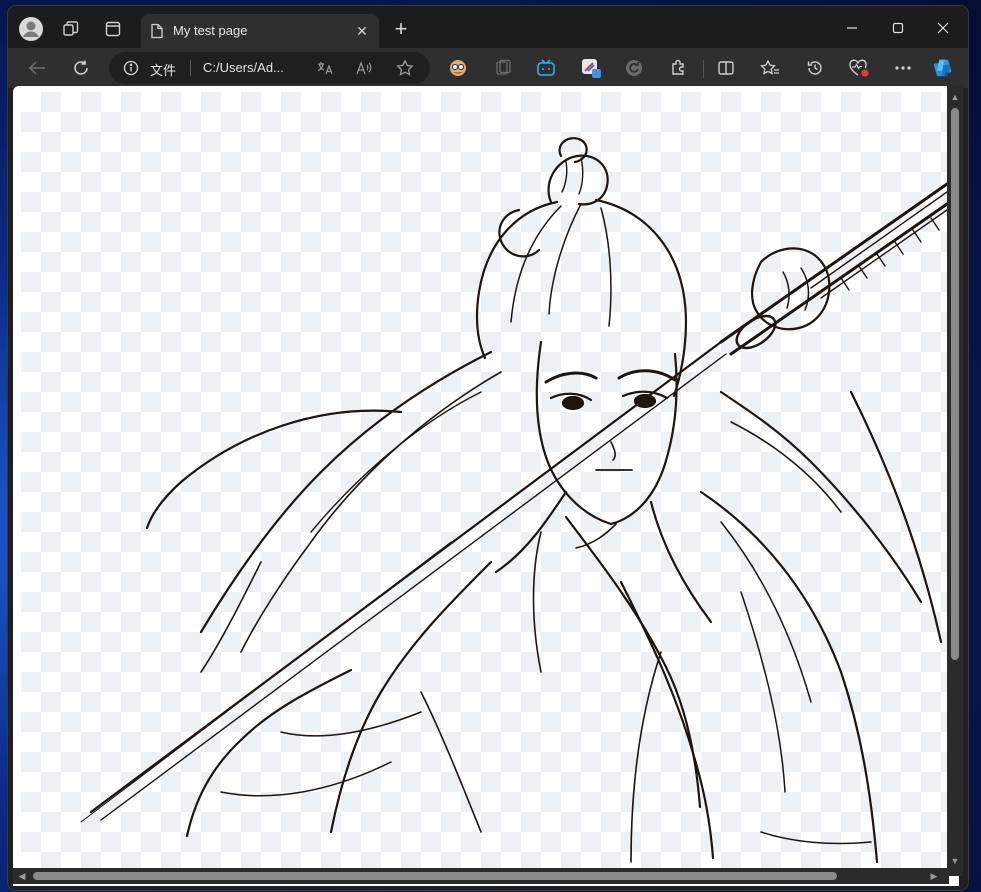  What do you see at coordinates (435, 876) in the screenshot?
I see `horizontal-scroll-thumb` at bounding box center [435, 876].